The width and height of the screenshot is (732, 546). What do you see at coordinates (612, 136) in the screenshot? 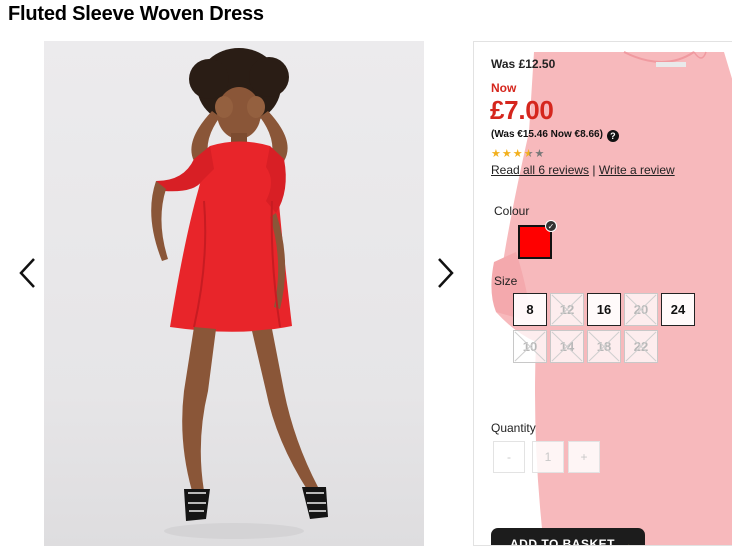
I see `question-icon: ?` at bounding box center [612, 136].